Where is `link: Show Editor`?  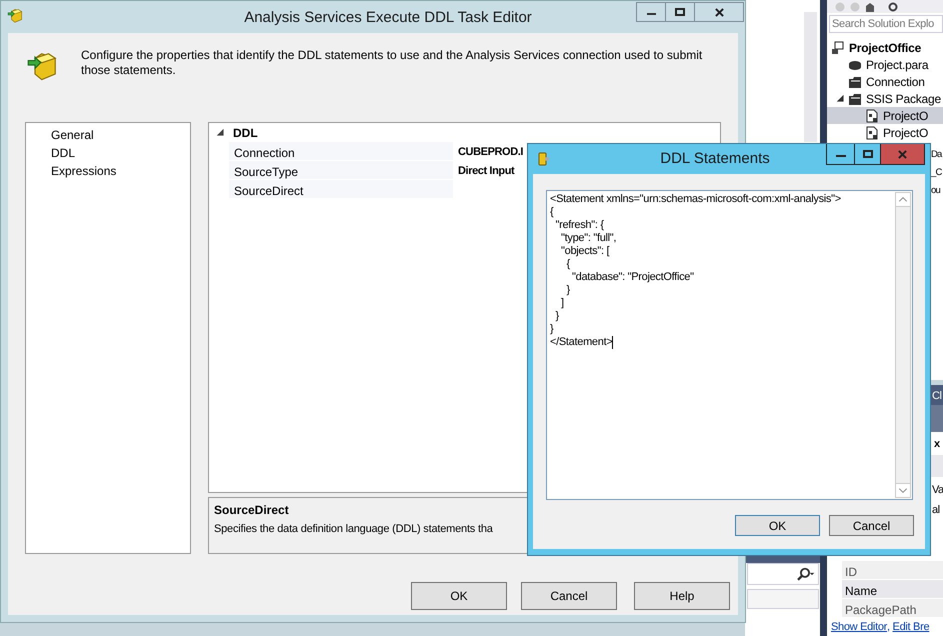 link: Show Editor is located at coordinates (859, 627).